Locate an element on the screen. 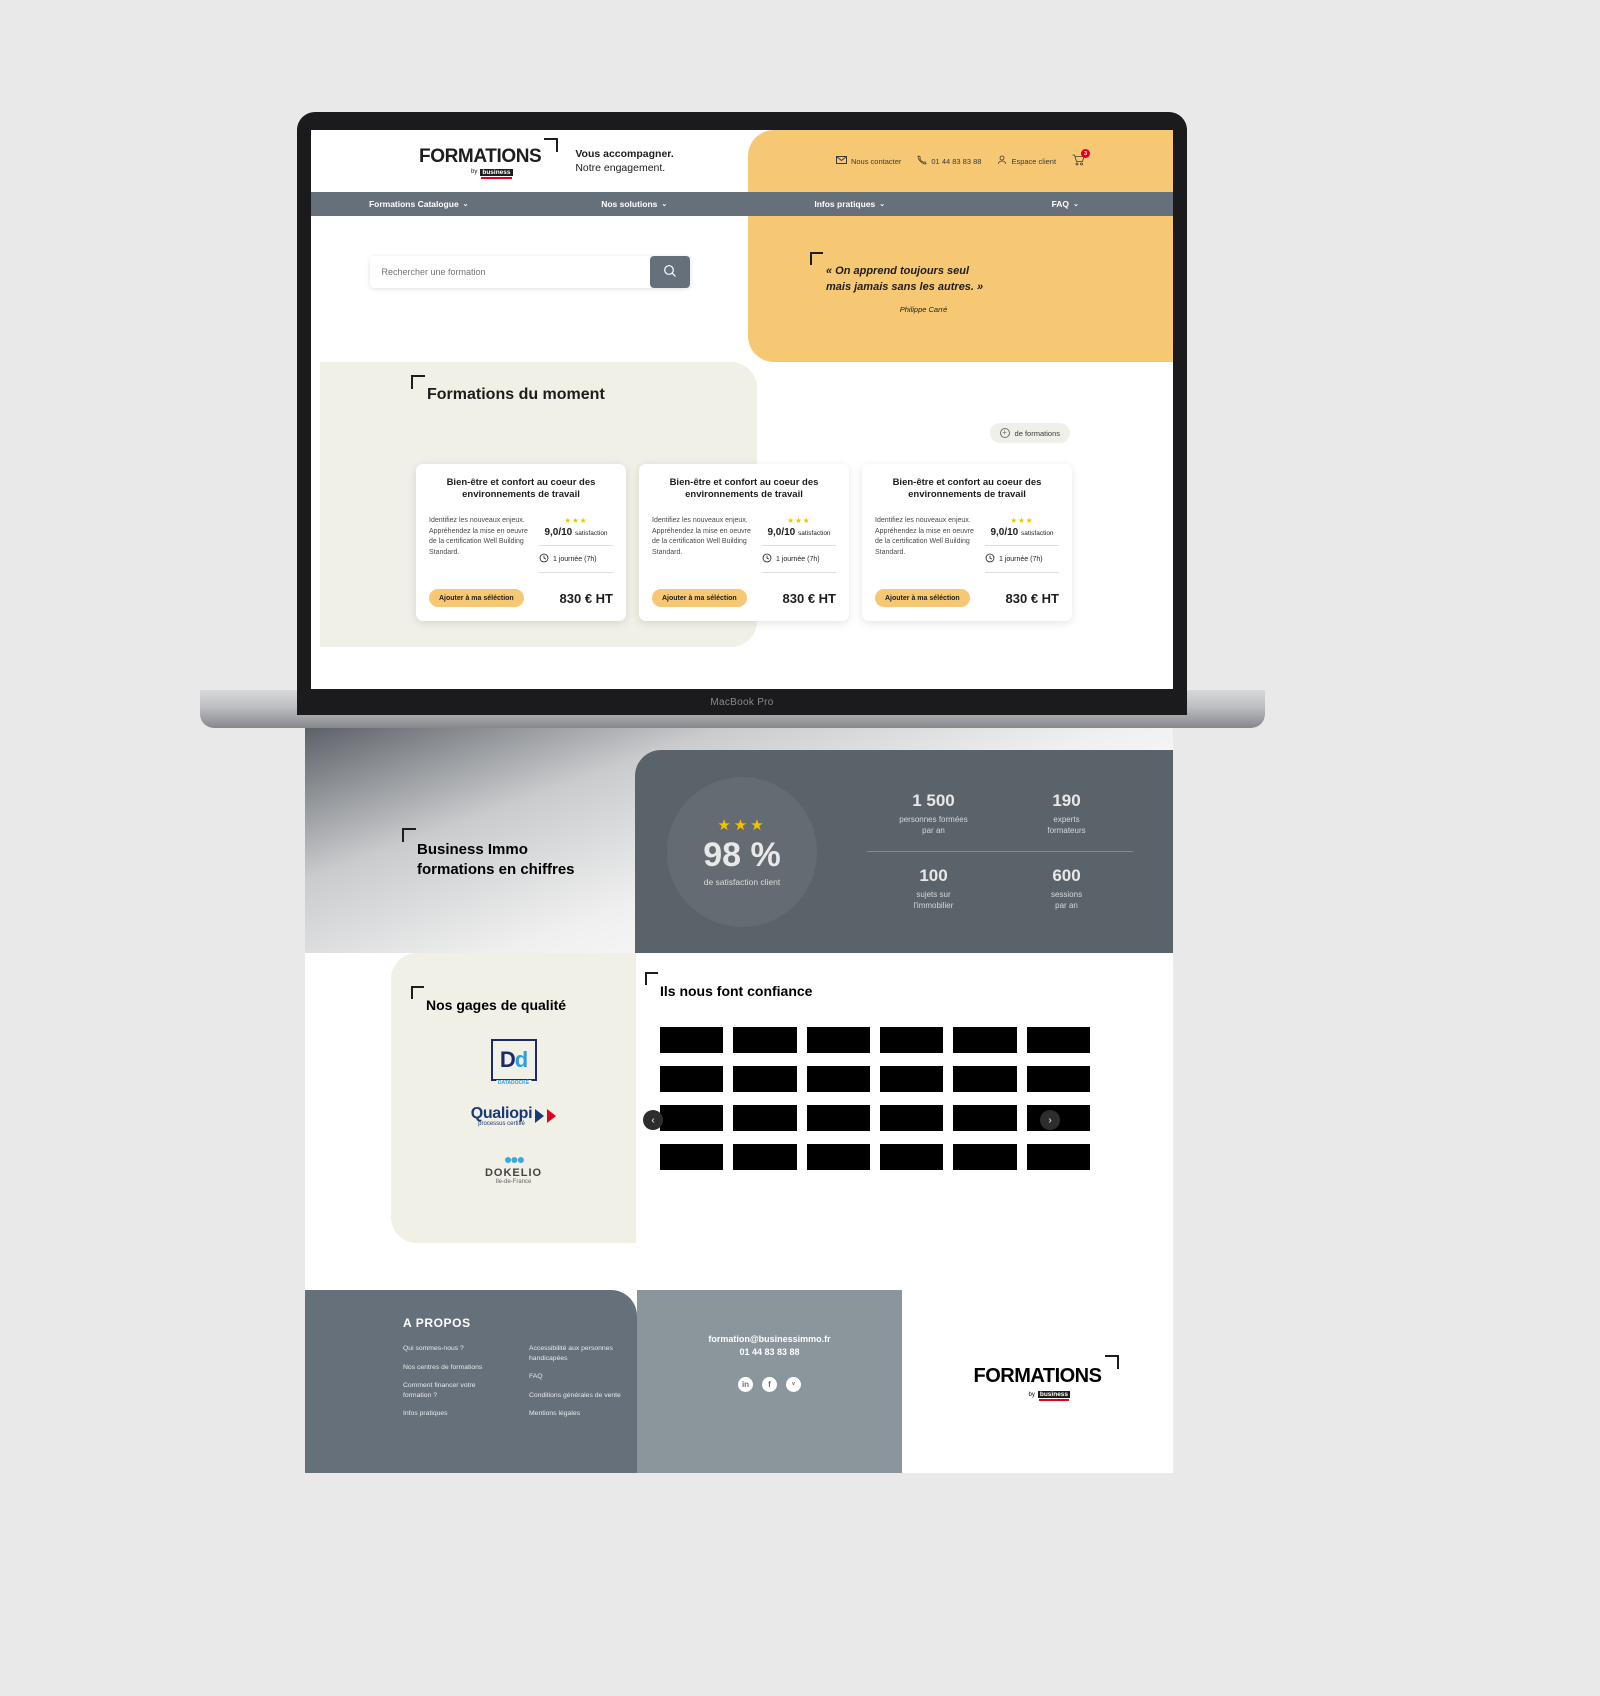 The width and height of the screenshot is (1600, 1696). card-price: 830 € HT is located at coordinates (586, 598).